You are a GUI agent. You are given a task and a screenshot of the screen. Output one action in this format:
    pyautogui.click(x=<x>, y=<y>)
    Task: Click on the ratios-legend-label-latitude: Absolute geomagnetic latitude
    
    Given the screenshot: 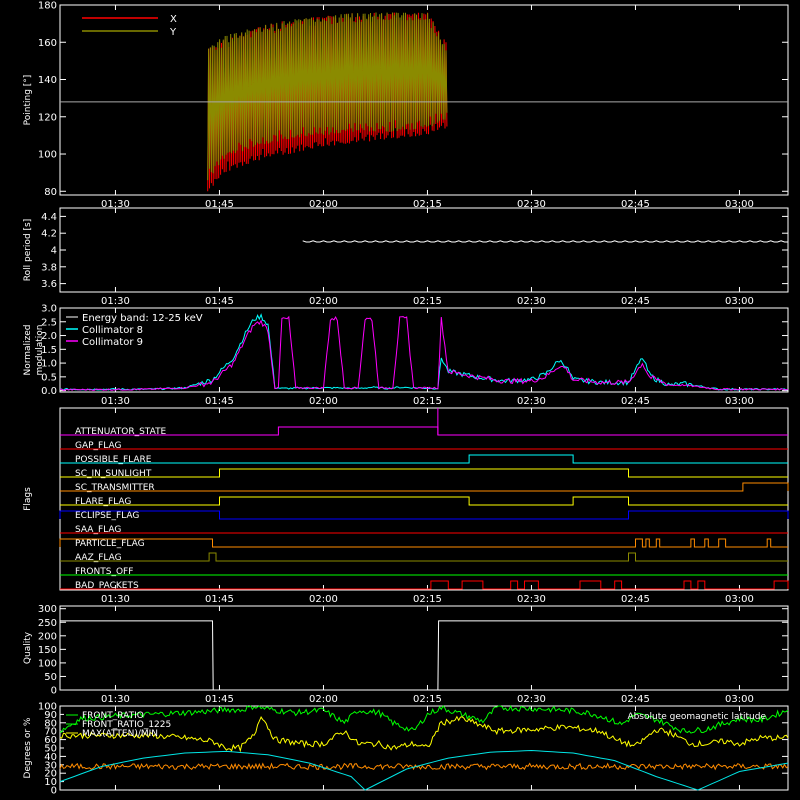 What is the action you would take?
    pyautogui.click(x=696, y=717)
    